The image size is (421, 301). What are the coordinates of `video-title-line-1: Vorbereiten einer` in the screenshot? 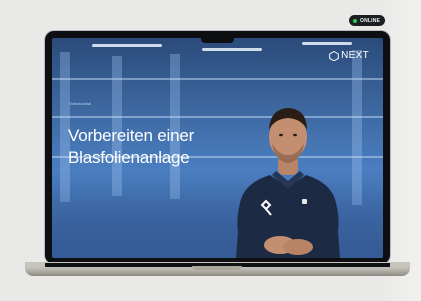 It's located at (131, 135).